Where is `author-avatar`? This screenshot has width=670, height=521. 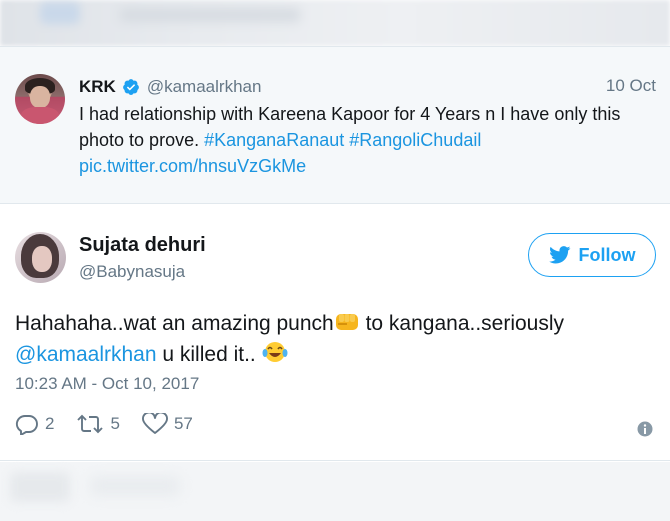 author-avatar is located at coordinates (40, 257).